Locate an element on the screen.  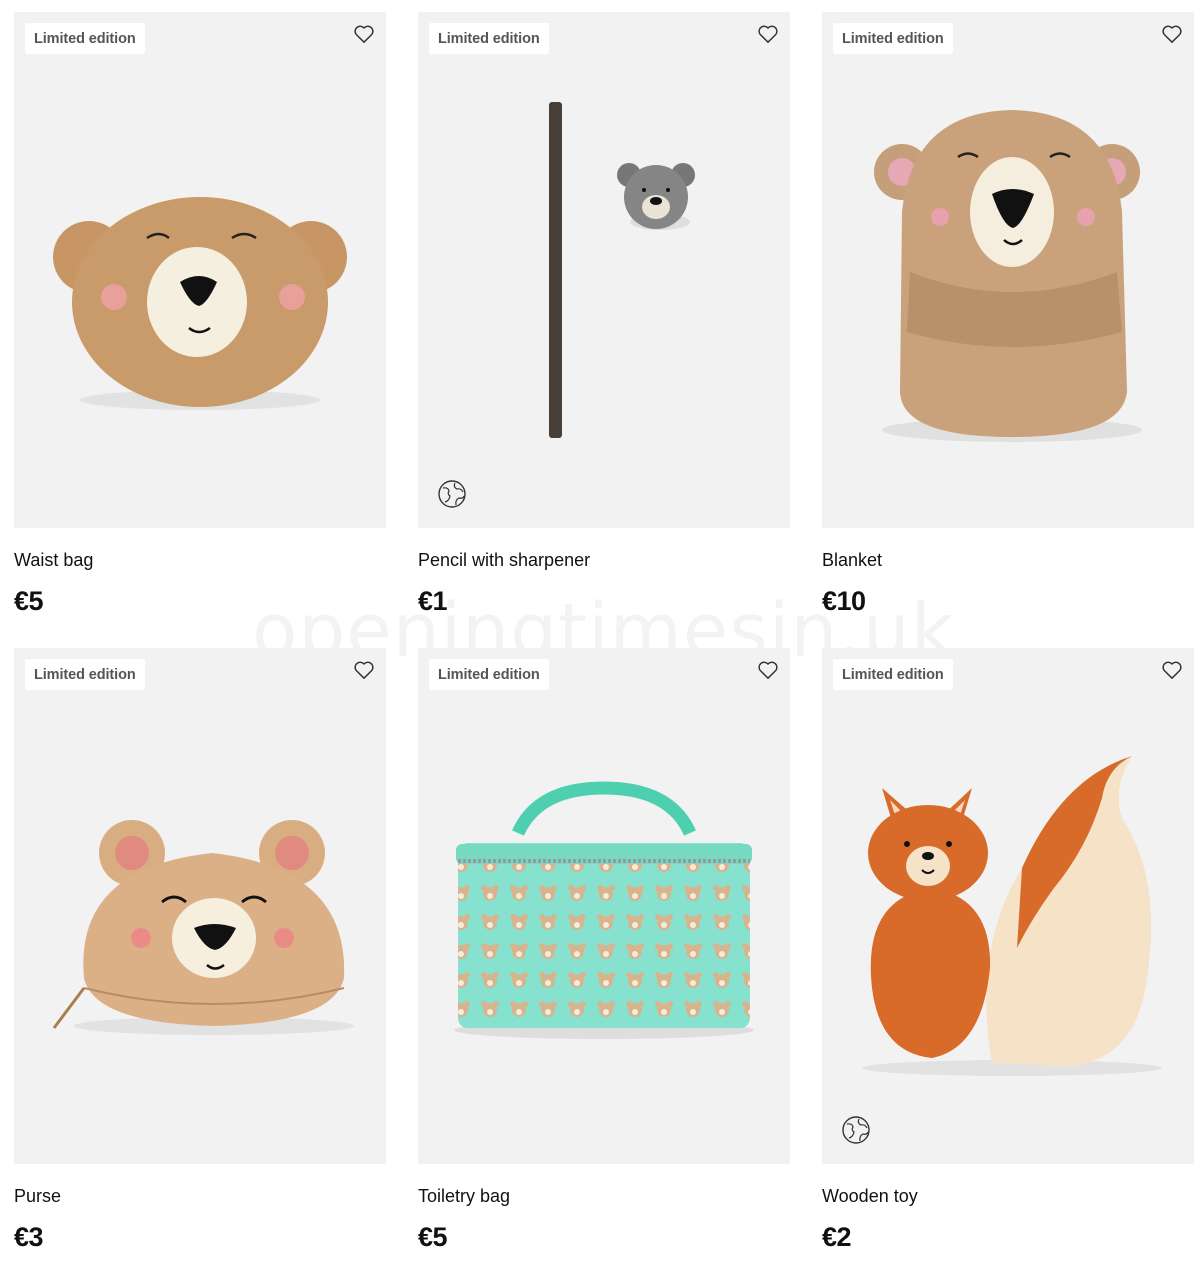
product-card-toiletry-bag: Limited edition Toiletry bag €5 is located at coordinates (604, 950).